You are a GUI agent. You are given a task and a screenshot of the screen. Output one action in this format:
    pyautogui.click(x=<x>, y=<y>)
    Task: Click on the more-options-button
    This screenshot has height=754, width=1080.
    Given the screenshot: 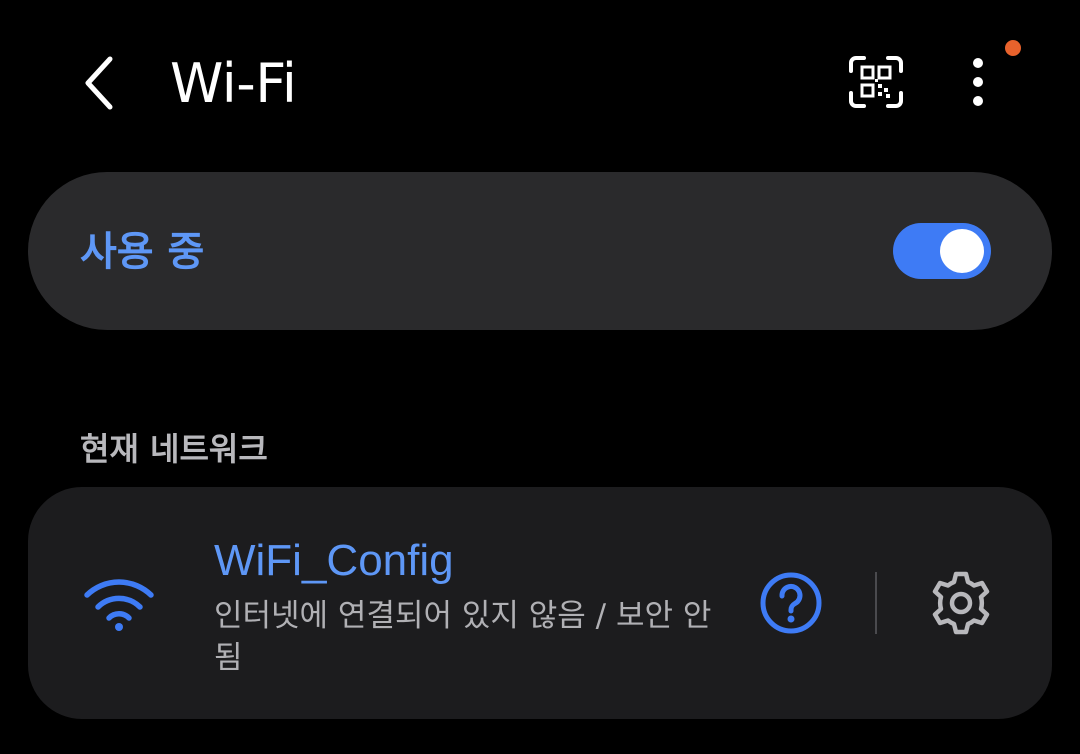 What is the action you would take?
    pyautogui.click(x=978, y=82)
    